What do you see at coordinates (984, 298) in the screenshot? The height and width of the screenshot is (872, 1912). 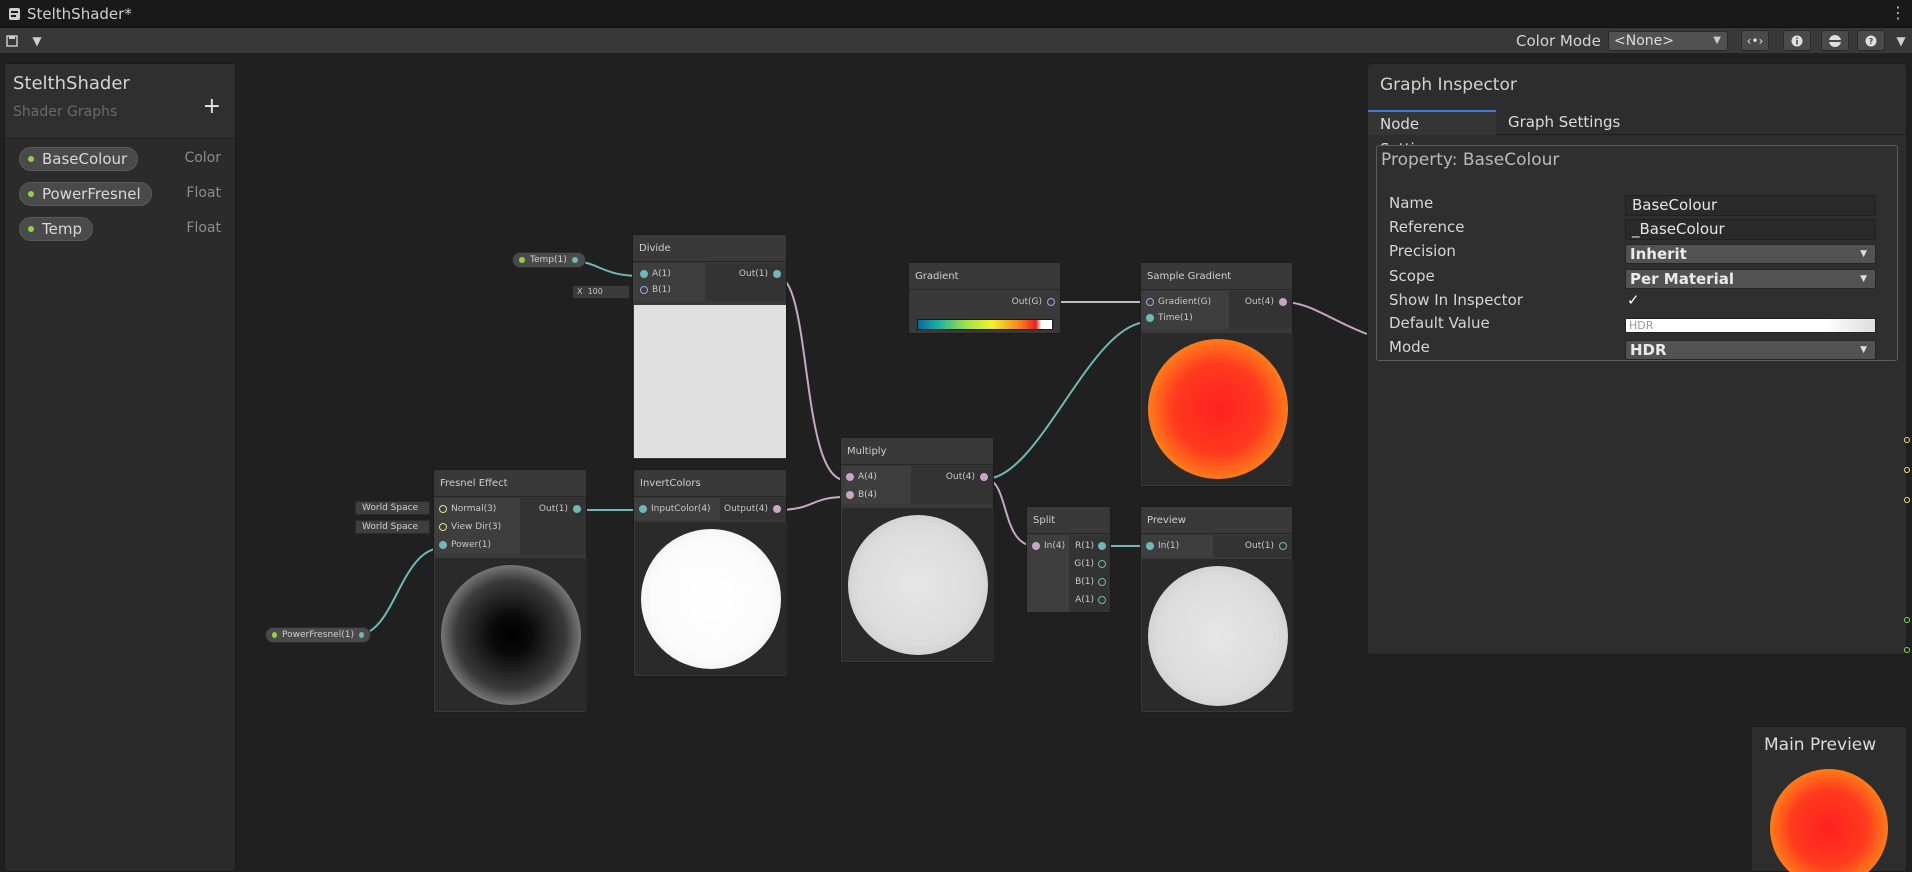 I see `gradient-node: Gradient Out(G)` at bounding box center [984, 298].